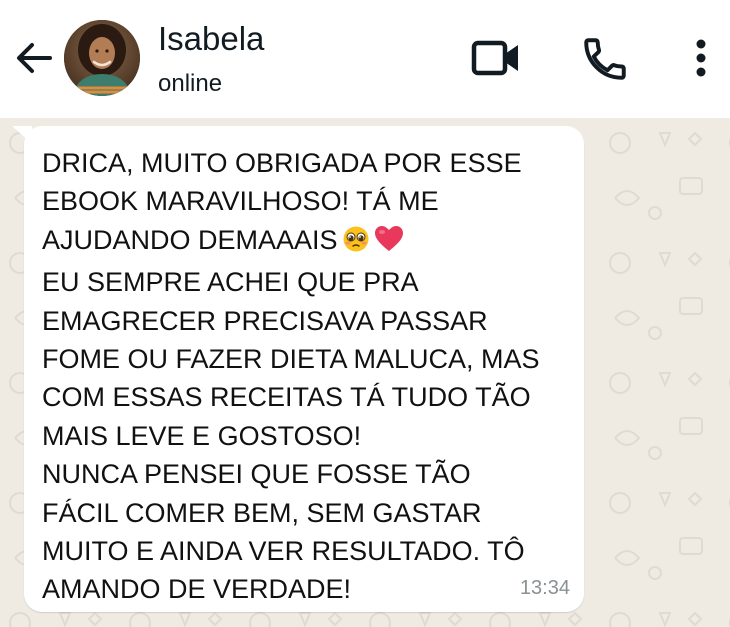 This screenshot has height=627, width=730. I want to click on video-call-button, so click(495, 59).